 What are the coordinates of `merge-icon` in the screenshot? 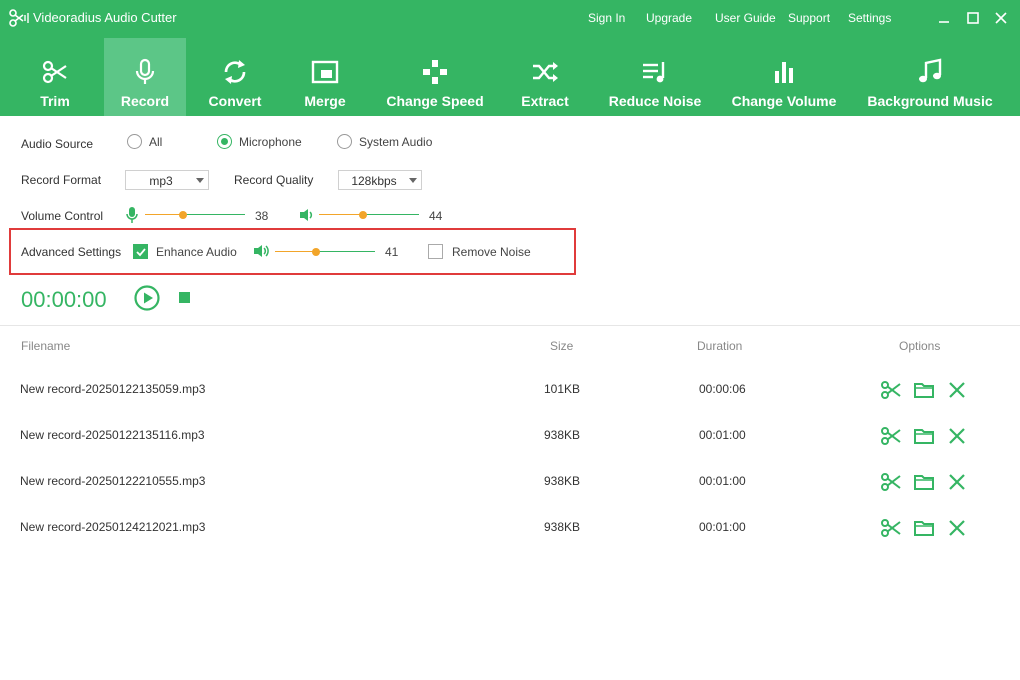 It's located at (325, 72).